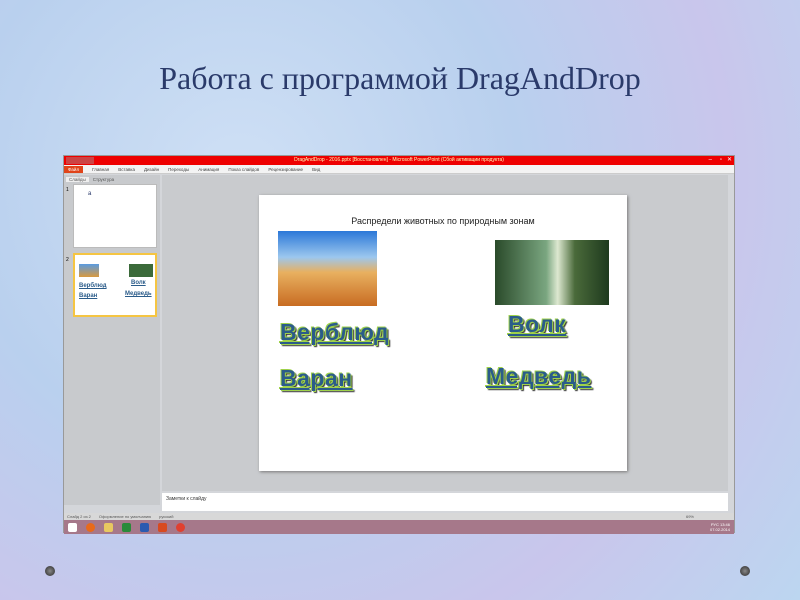 This screenshot has height=600, width=800. What do you see at coordinates (125, 516) in the screenshot?
I see `theme-name: Оформление по умолчанию` at bounding box center [125, 516].